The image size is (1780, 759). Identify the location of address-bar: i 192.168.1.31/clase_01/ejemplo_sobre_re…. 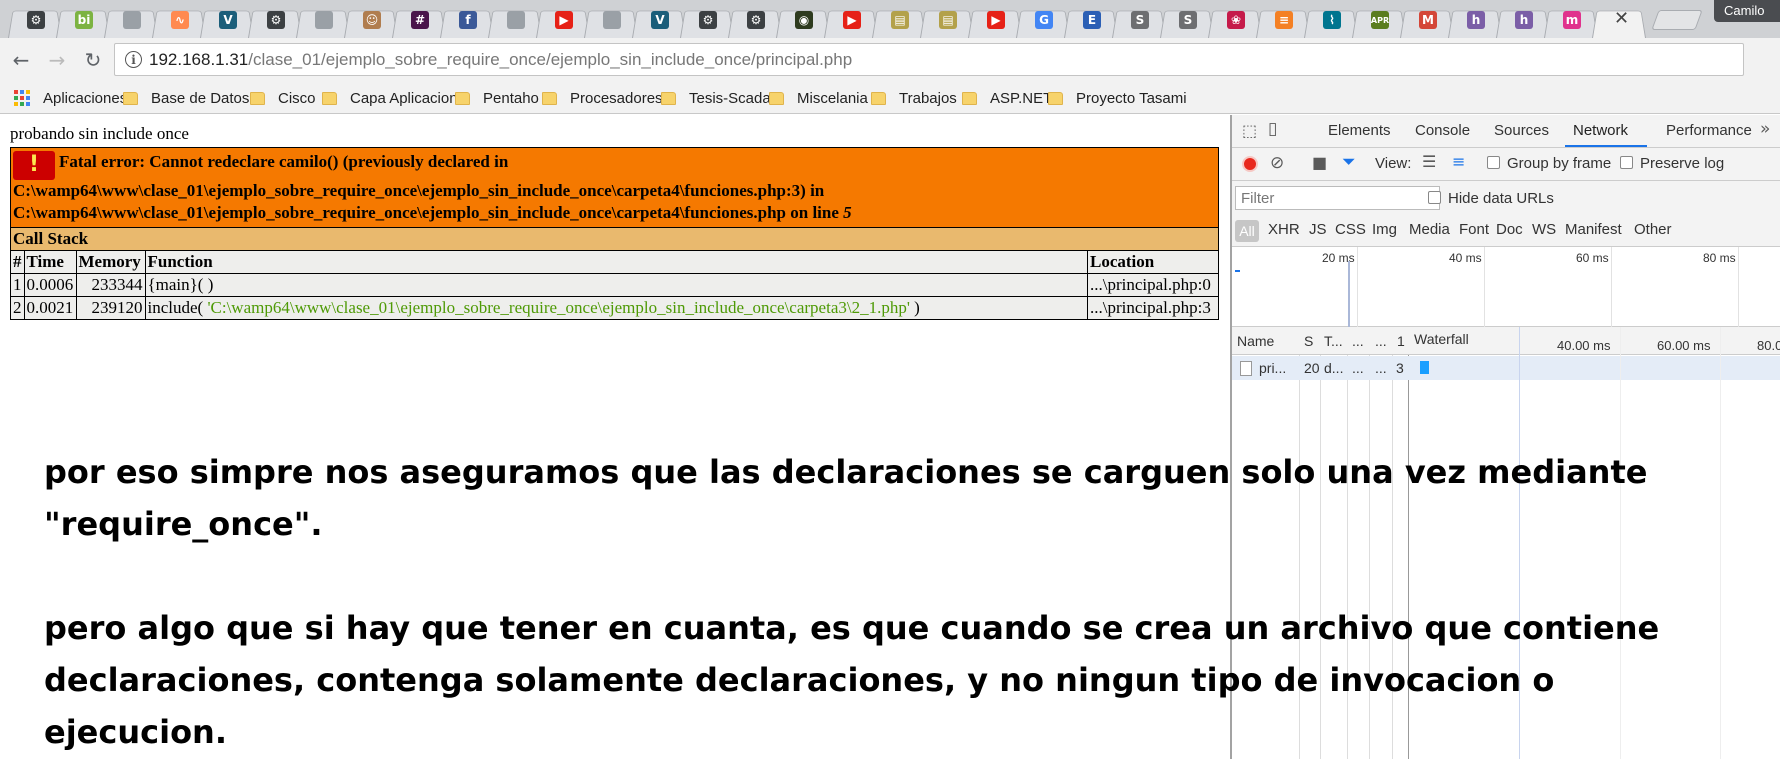
(929, 59).